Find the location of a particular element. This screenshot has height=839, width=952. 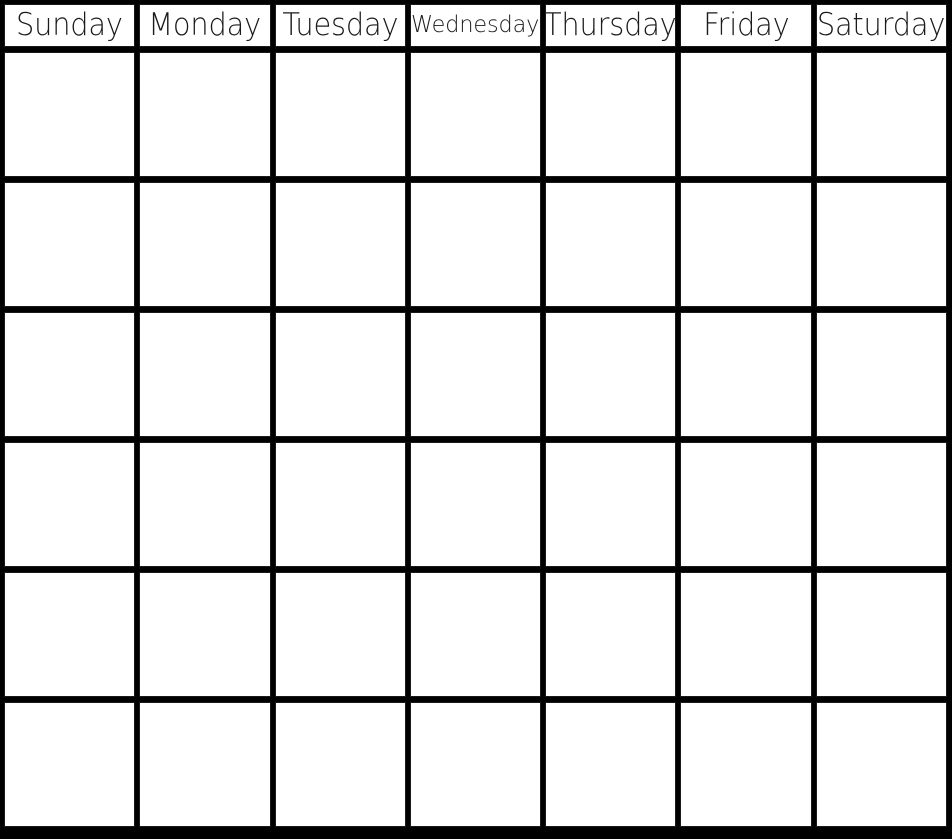

weekday-header-tuesday: Tuesday is located at coordinates (340, 25).